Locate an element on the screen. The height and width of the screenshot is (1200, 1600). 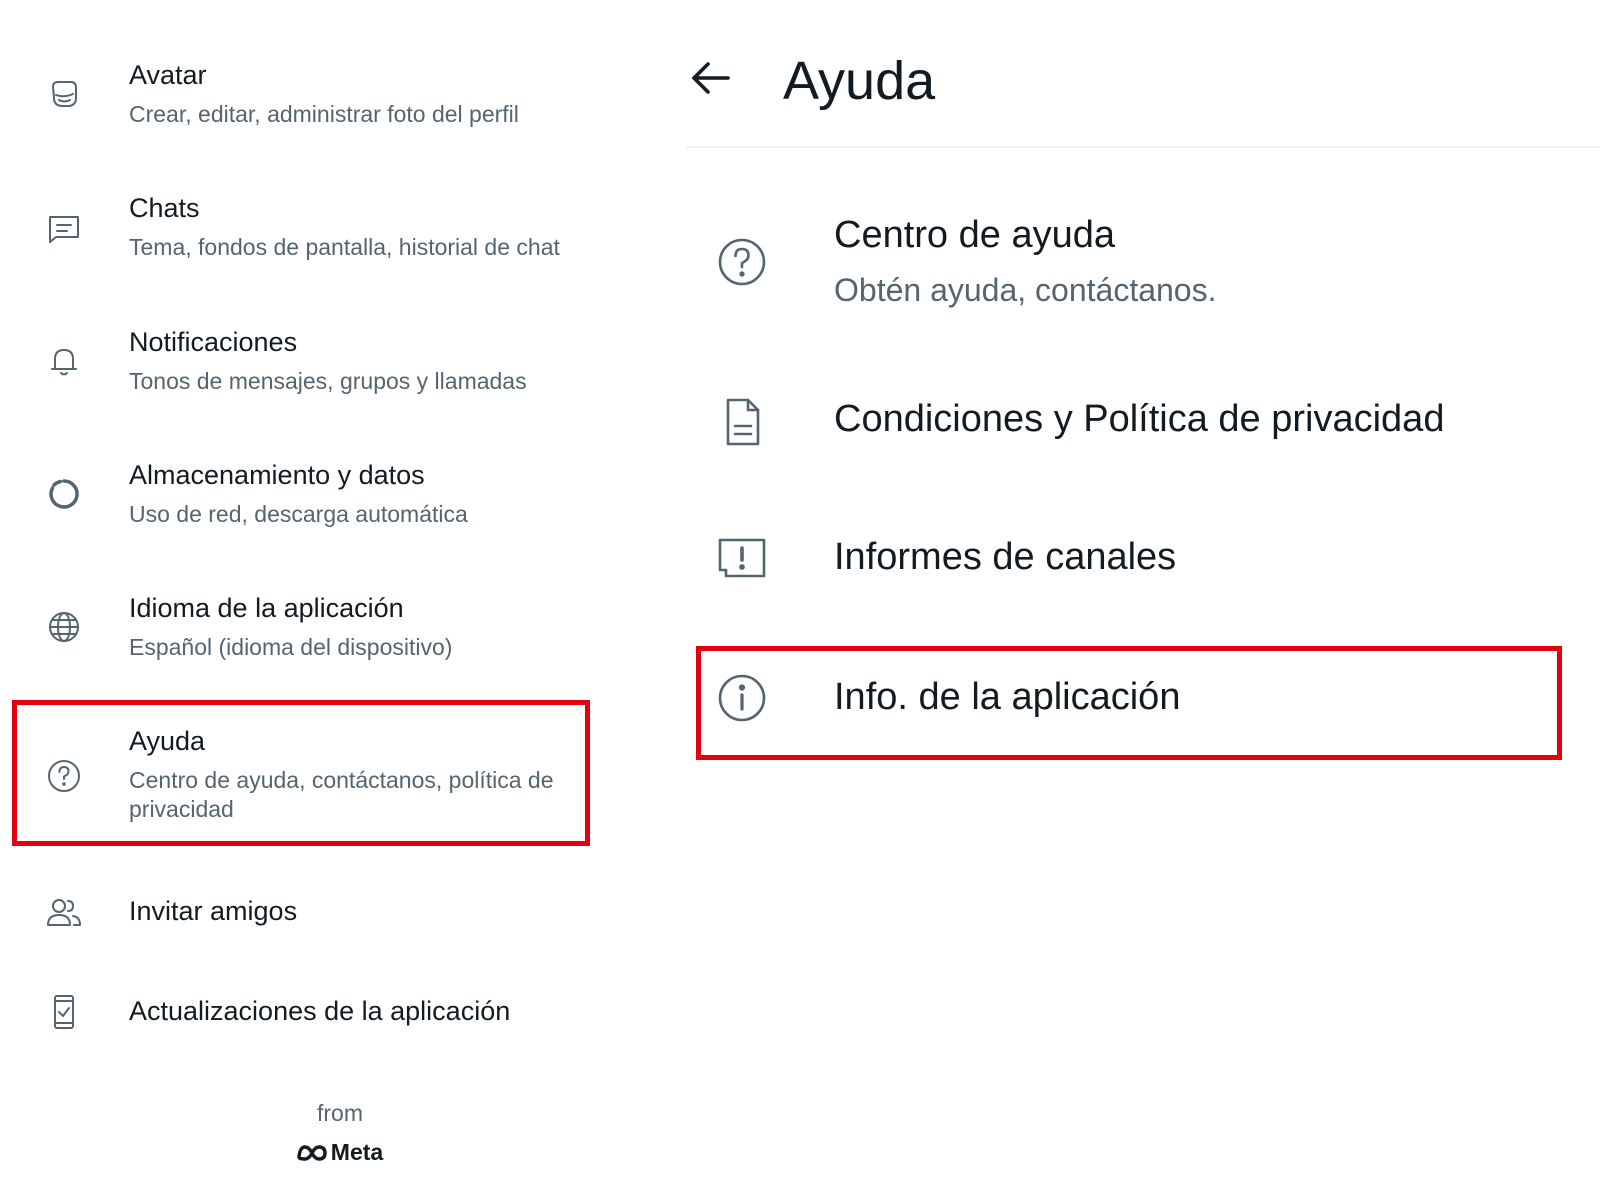
avatar-icon is located at coordinates (64, 94).